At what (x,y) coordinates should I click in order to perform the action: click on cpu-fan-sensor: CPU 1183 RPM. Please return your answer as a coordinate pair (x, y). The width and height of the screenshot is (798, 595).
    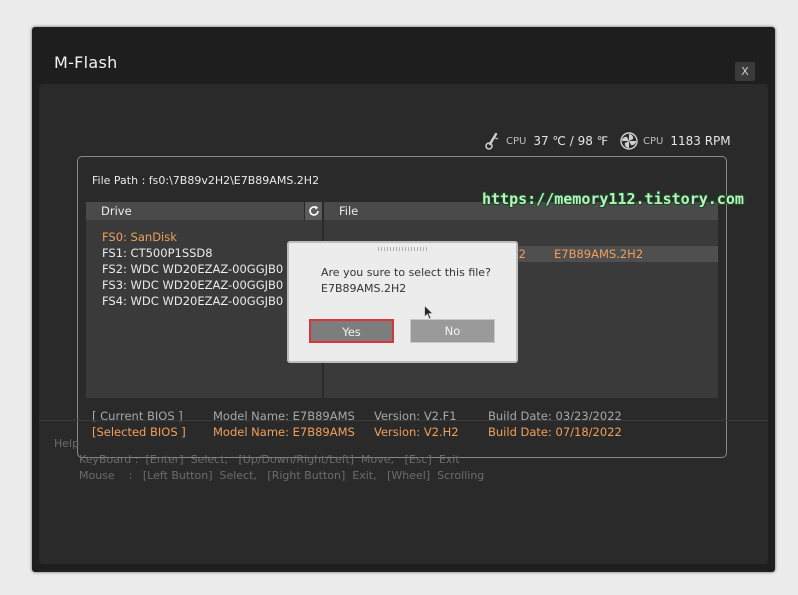
    Looking at the image, I should click on (675, 141).